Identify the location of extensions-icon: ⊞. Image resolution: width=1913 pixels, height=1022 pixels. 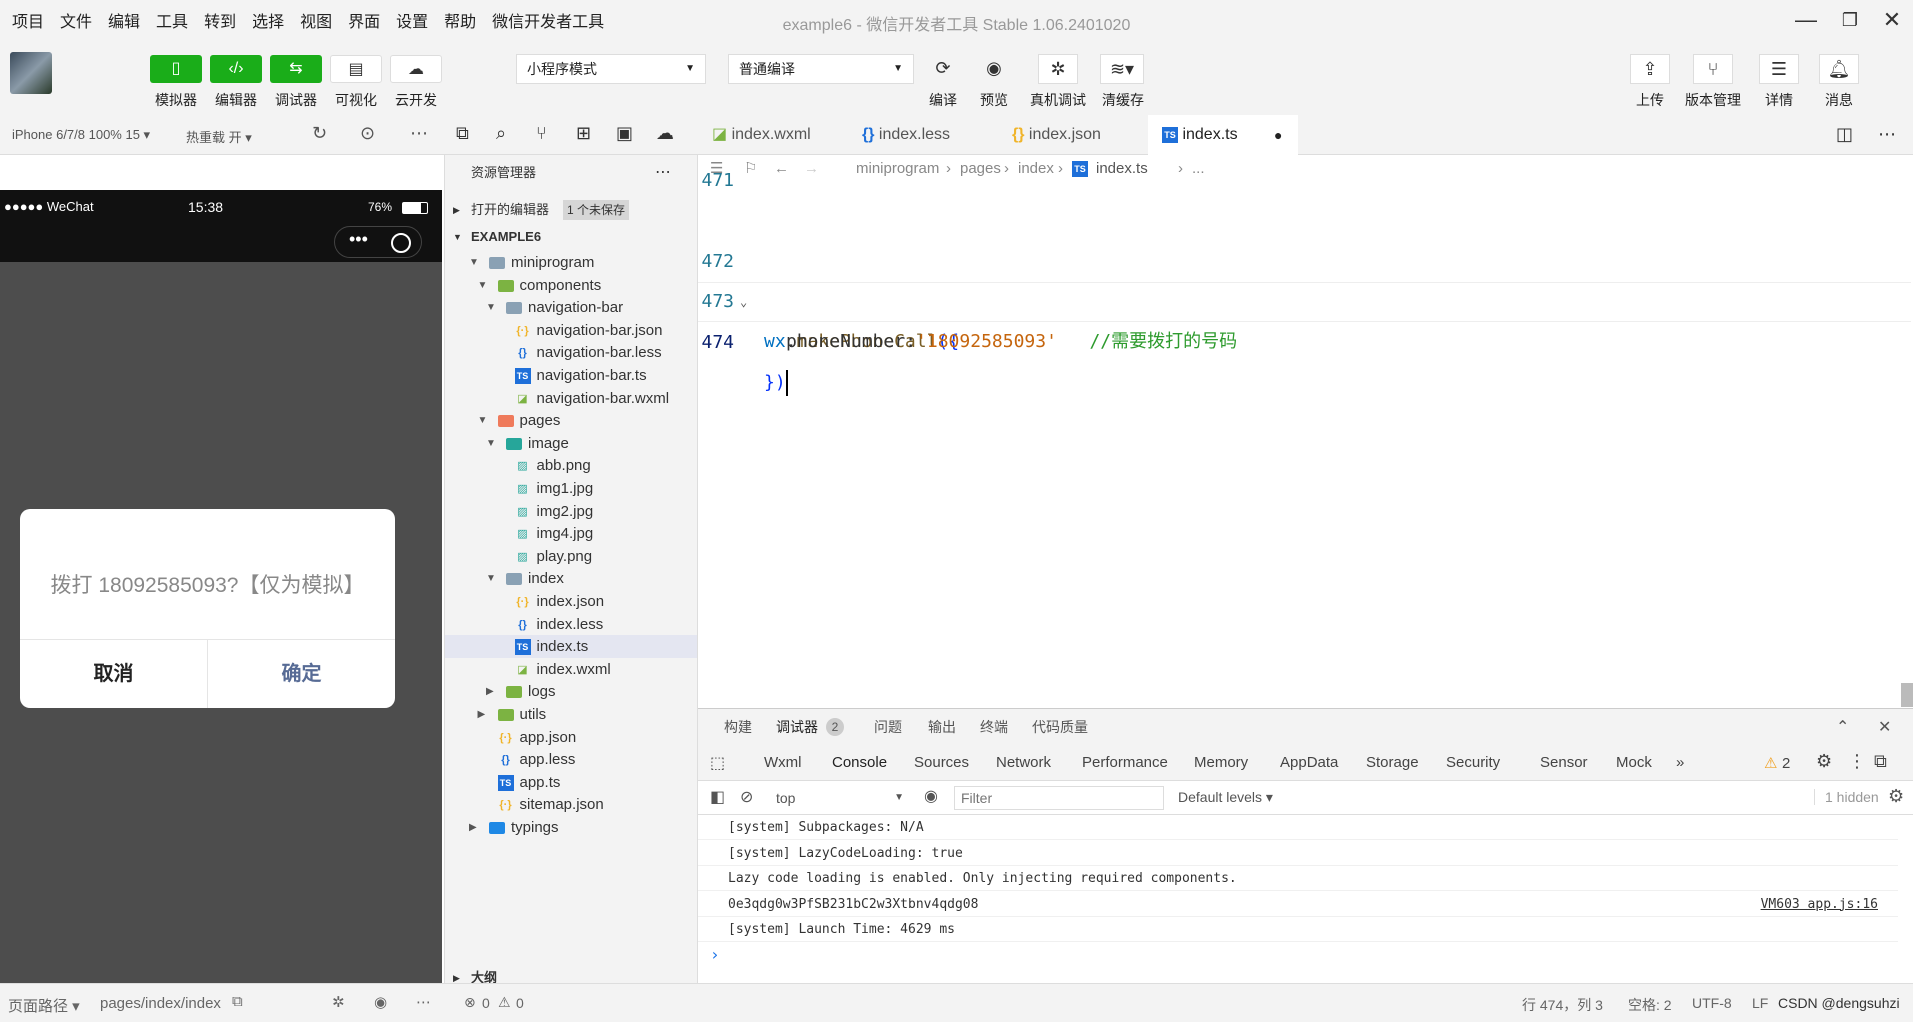
(583, 133).